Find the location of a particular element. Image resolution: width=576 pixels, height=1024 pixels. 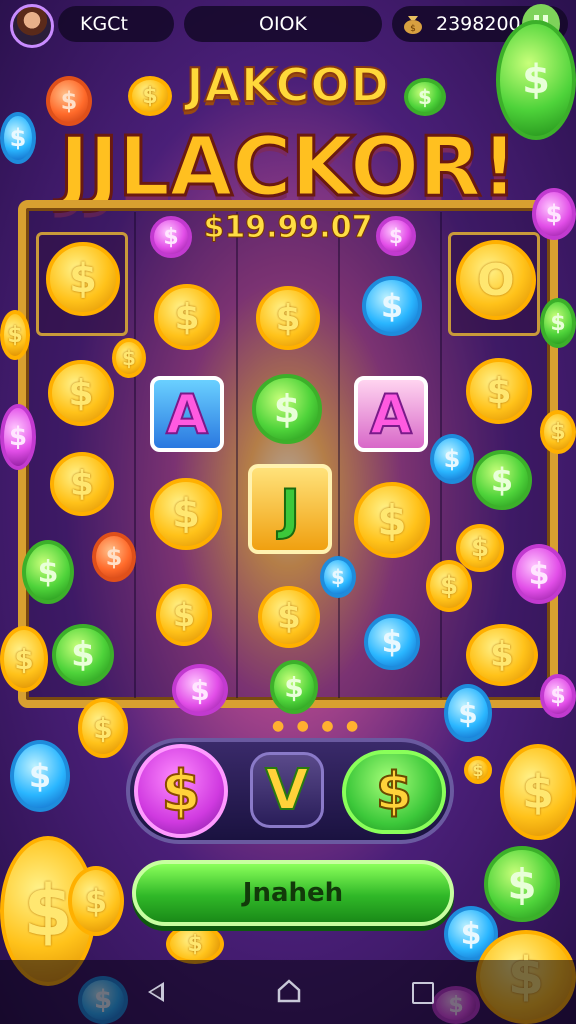

collect-coin-button: $ is located at coordinates (394, 792).